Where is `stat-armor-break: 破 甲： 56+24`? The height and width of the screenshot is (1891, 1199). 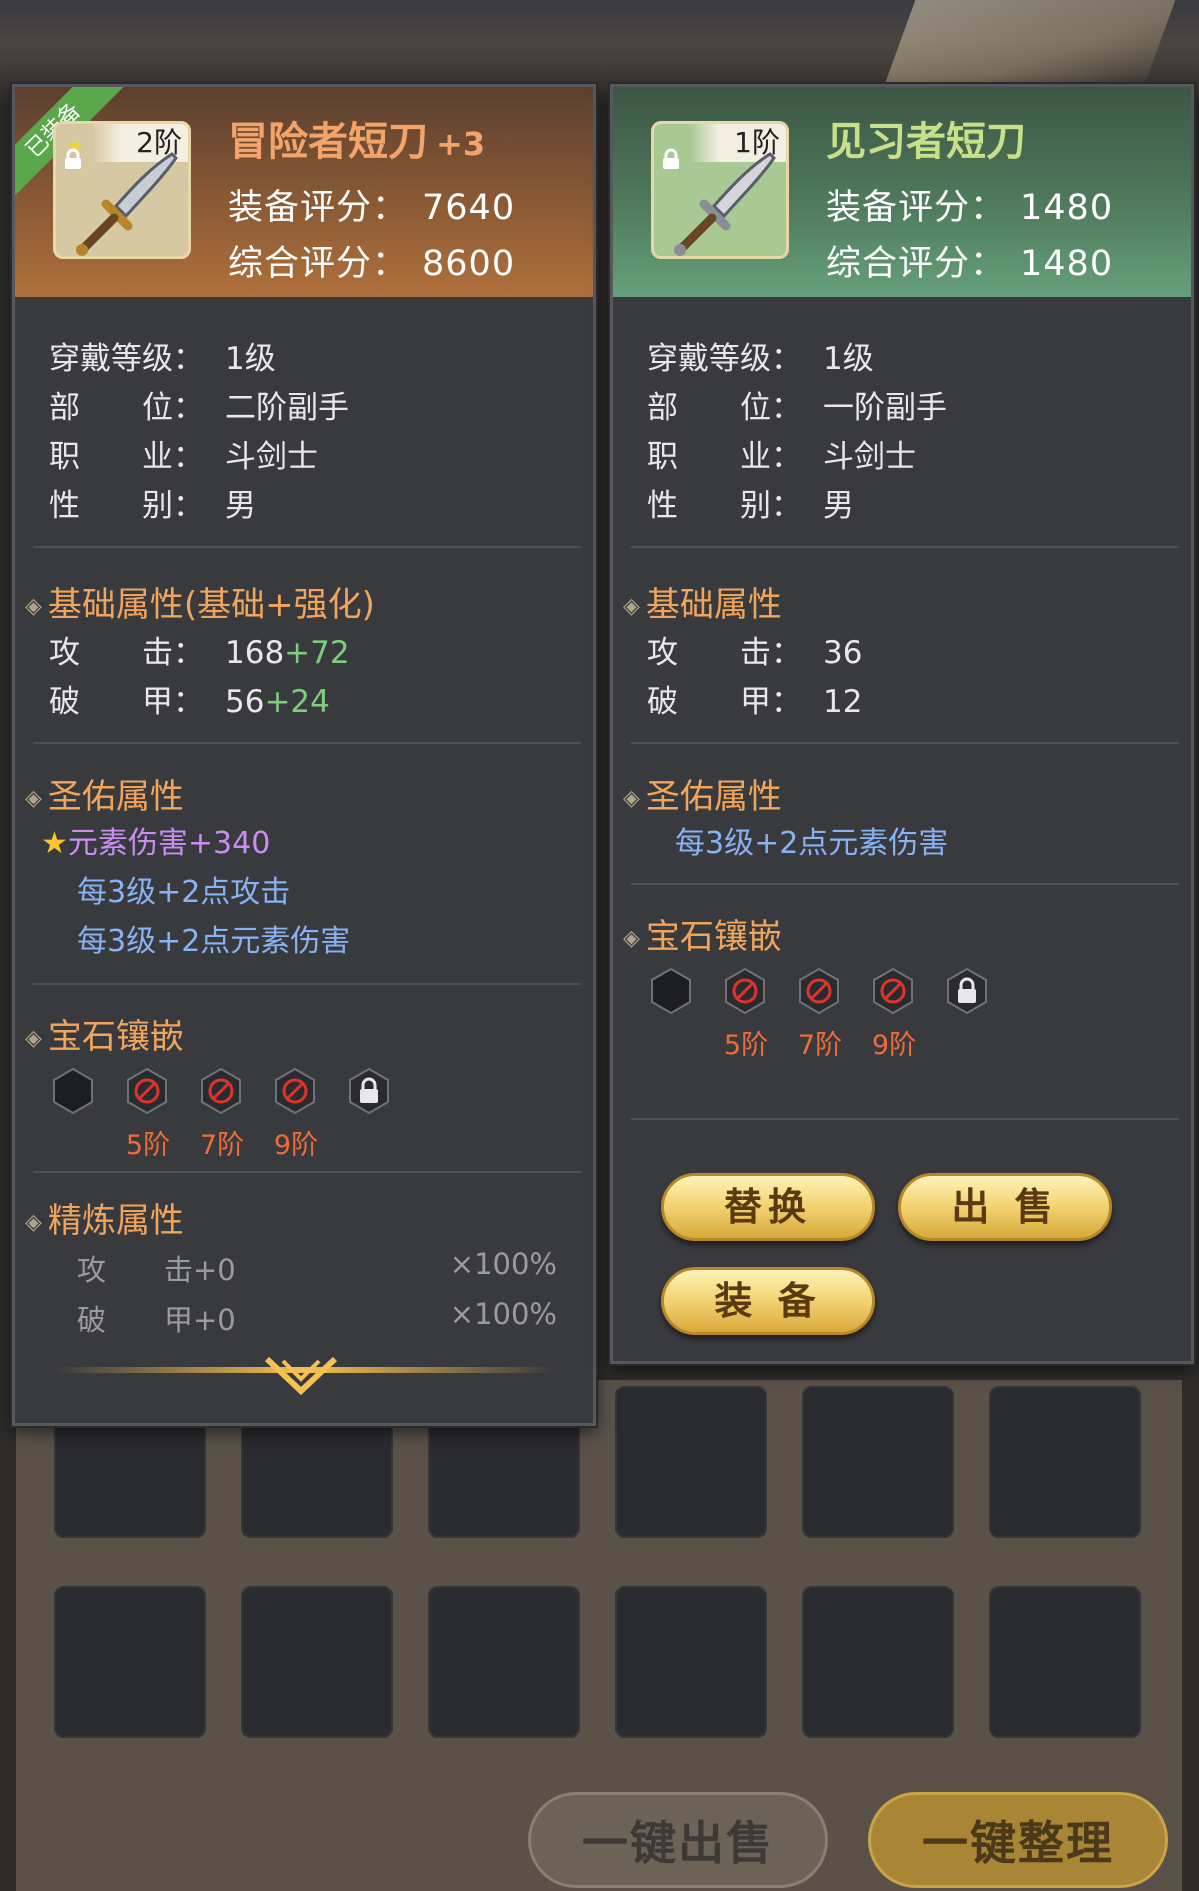
stat-armor-break: 破 甲： 56+24 is located at coordinates (189, 702).